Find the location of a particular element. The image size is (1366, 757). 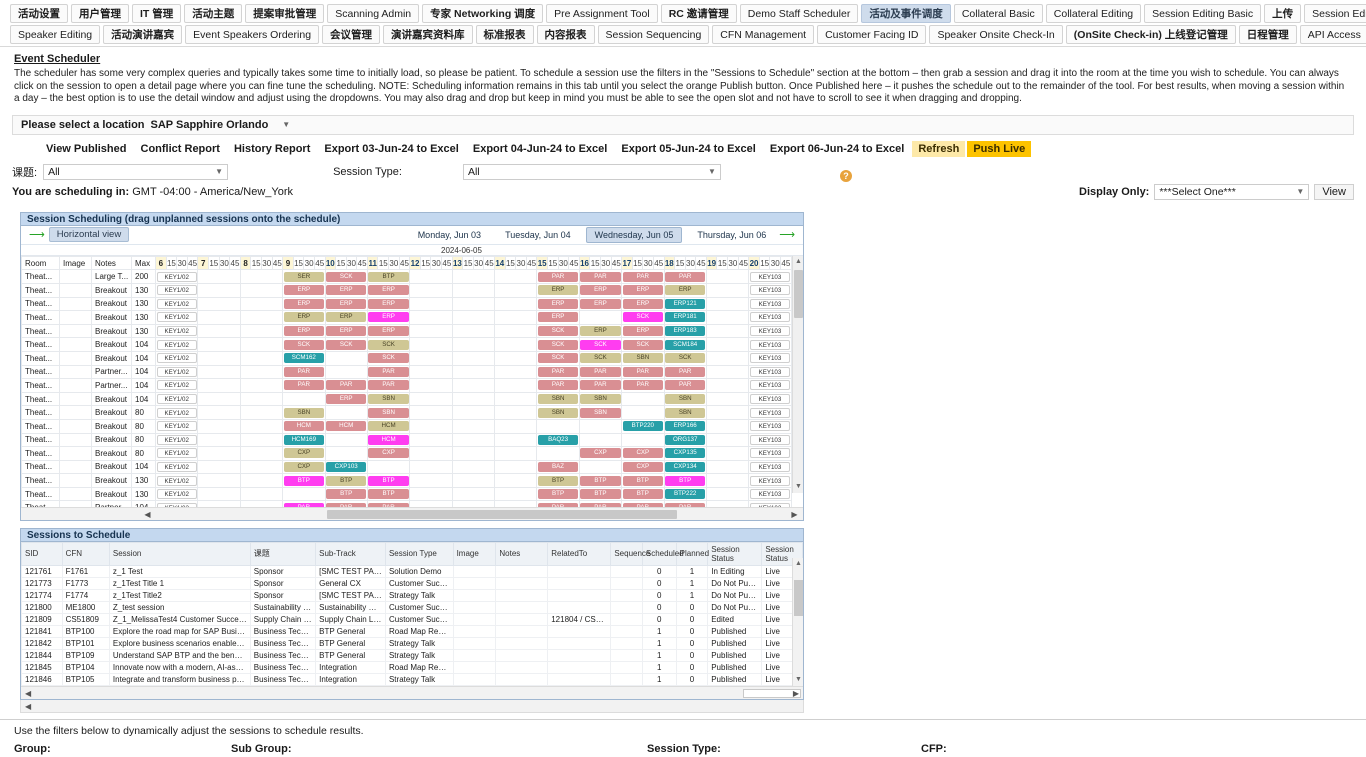

tab-item: RC 邀请管理 is located at coordinates (698, 13).